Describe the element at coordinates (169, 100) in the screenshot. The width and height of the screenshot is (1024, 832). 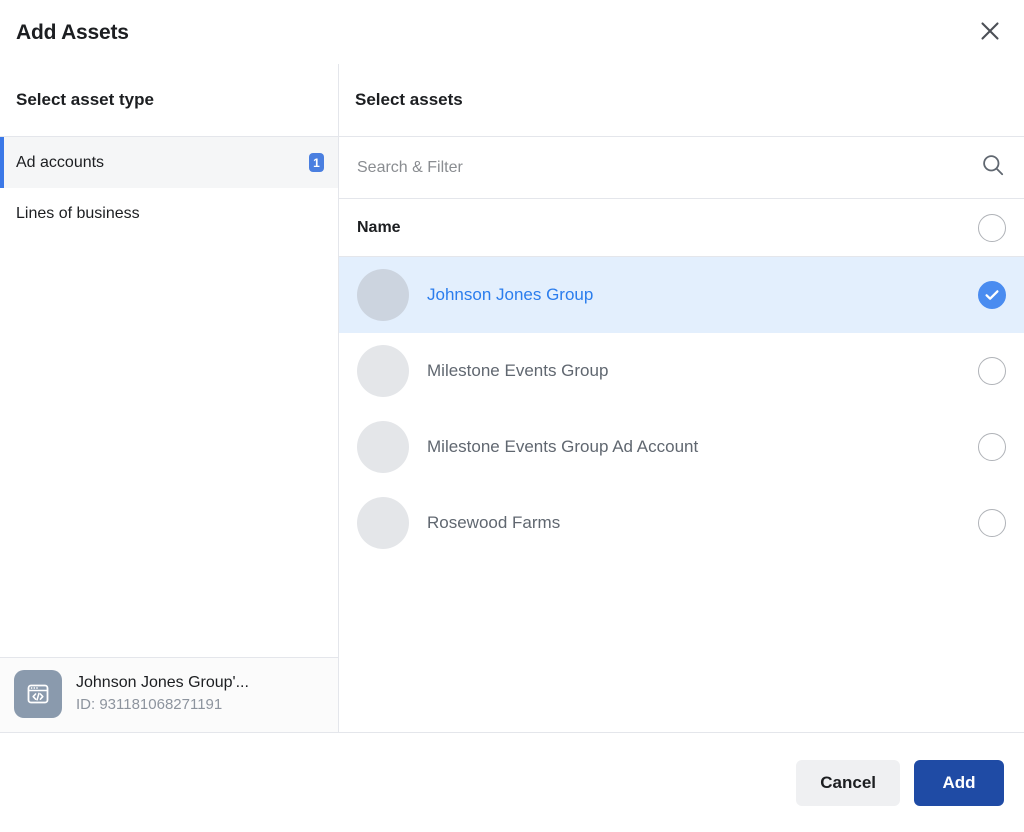
I see `asset-type-heading: Select asset type` at that location.